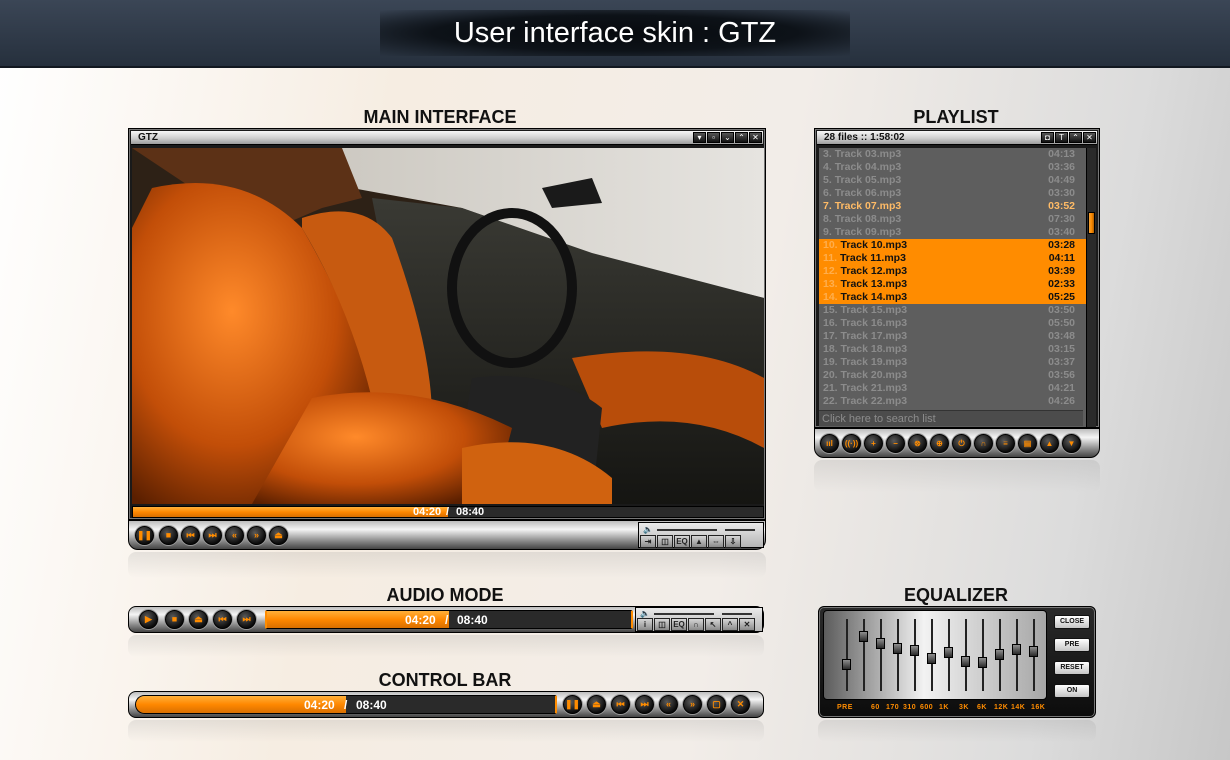 This screenshot has width=1230, height=760. Describe the element at coordinates (246, 619) in the screenshot. I see `audio-next-button: ⏭` at that location.